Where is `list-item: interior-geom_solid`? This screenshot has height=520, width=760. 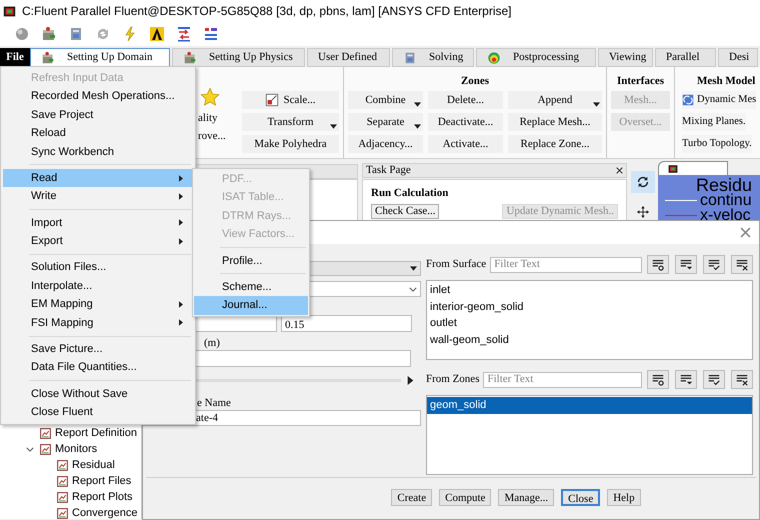 list-item: interior-geom_solid is located at coordinates (589, 306).